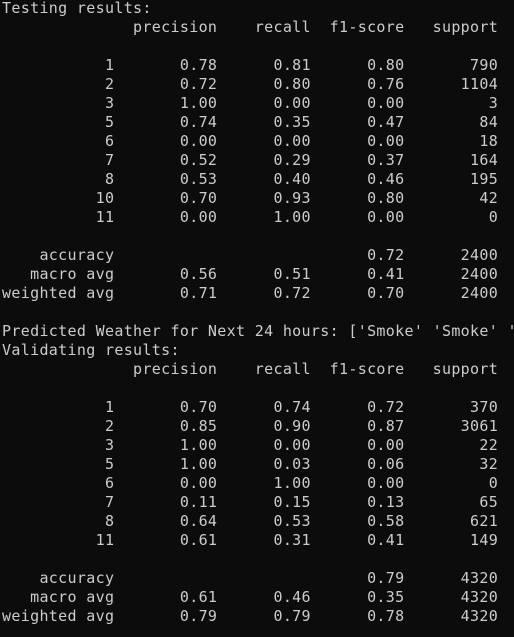  I want to click on validating-row-class-6: 6 0.00 1.00 0.00 0, so click(250, 483).